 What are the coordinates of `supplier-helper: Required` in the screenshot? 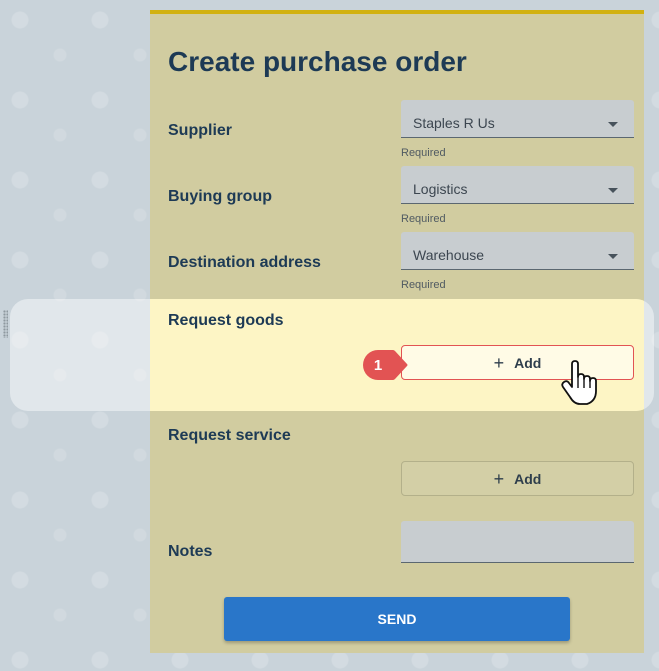 It's located at (423, 153).